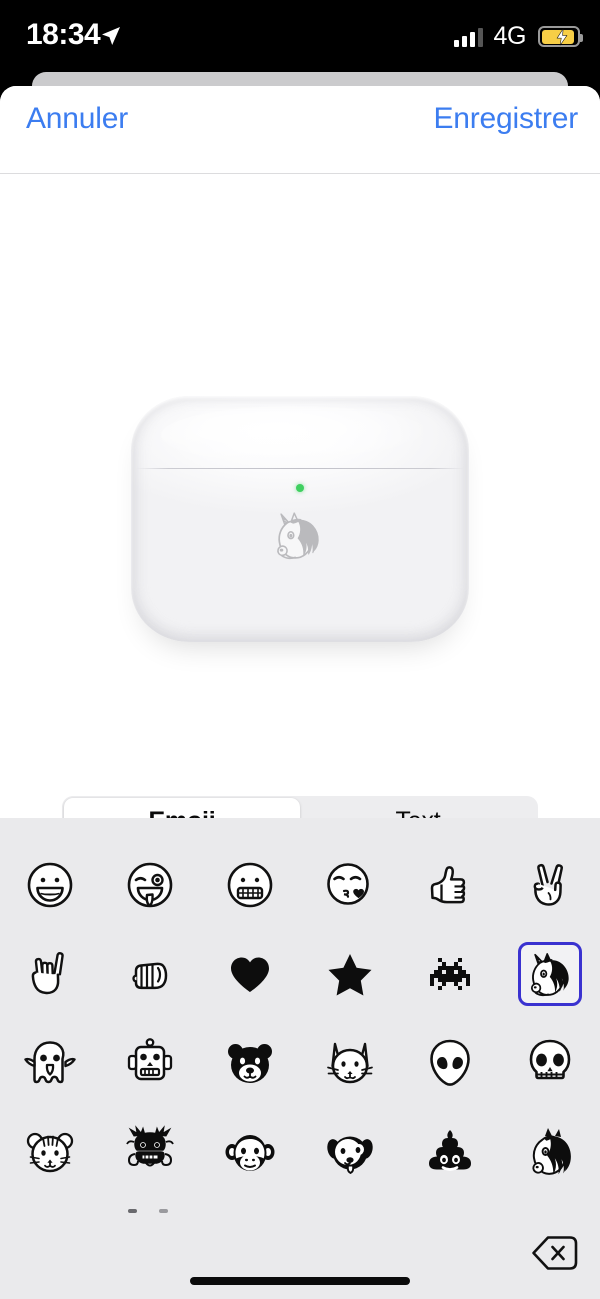 This screenshot has width=600, height=1299. I want to click on monkey-face-icon, so click(250, 1152).